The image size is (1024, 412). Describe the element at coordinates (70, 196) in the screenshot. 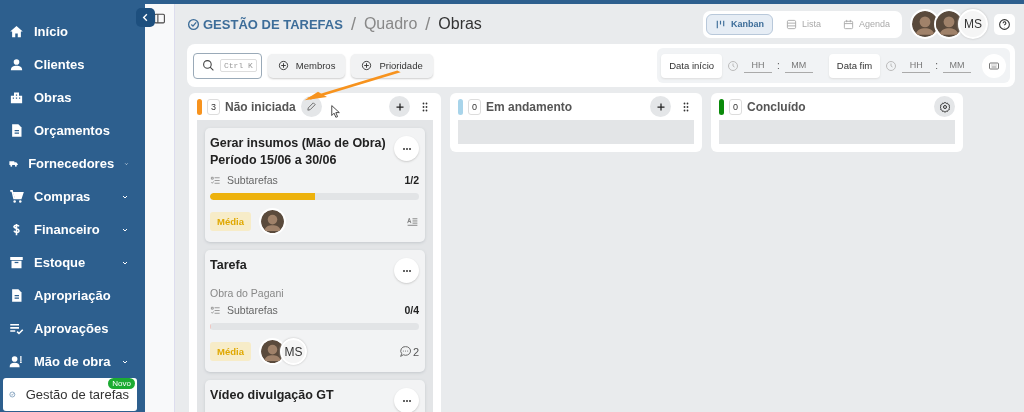

I see `sidebar-item: Compras` at that location.